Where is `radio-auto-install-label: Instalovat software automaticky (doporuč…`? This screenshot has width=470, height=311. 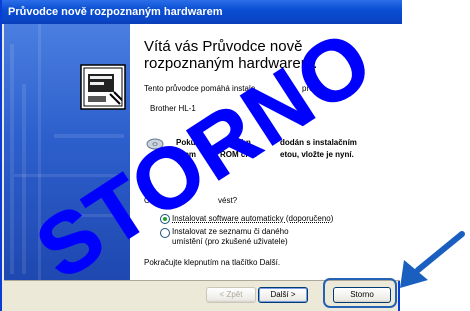 radio-auto-install-label: Instalovat software automaticky (doporuč… is located at coordinates (252, 218).